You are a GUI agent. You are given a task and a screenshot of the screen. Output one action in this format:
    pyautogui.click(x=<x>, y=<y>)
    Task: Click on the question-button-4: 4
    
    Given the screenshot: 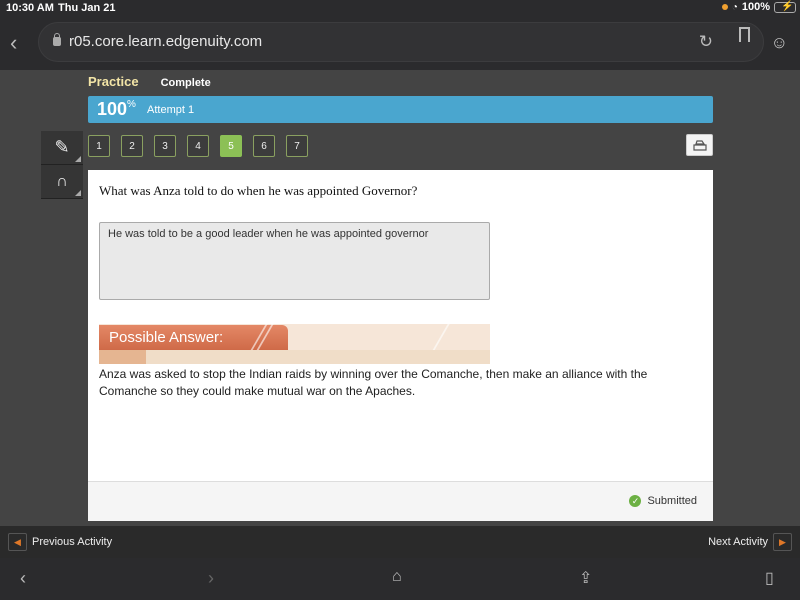 What is the action you would take?
    pyautogui.click(x=198, y=146)
    